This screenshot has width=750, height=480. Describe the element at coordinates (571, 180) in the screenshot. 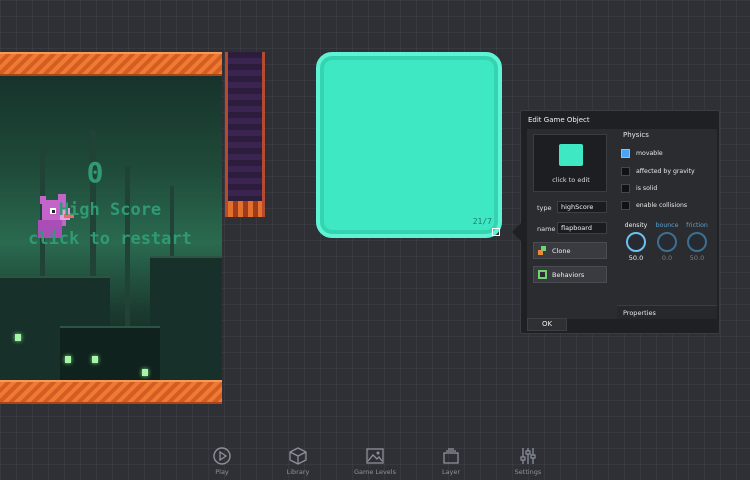

I see `preview-label: click to edit` at that location.